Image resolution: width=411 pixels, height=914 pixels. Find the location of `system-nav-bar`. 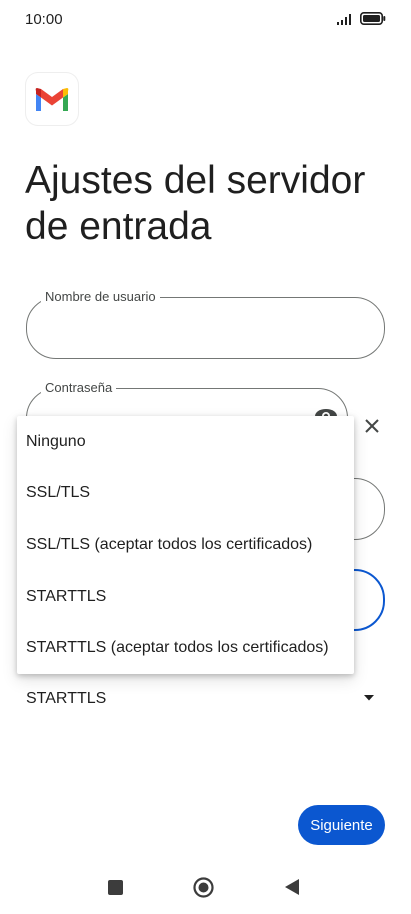

system-nav-bar is located at coordinates (205, 889).